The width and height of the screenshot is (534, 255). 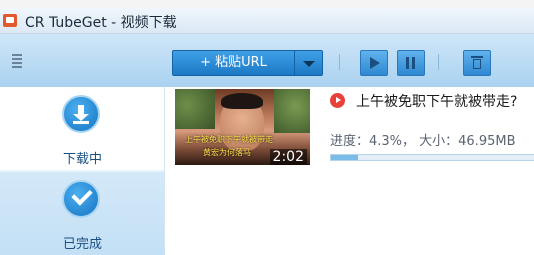 I want to click on window-title: CR TubeGet - 视频下载, so click(x=101, y=23).